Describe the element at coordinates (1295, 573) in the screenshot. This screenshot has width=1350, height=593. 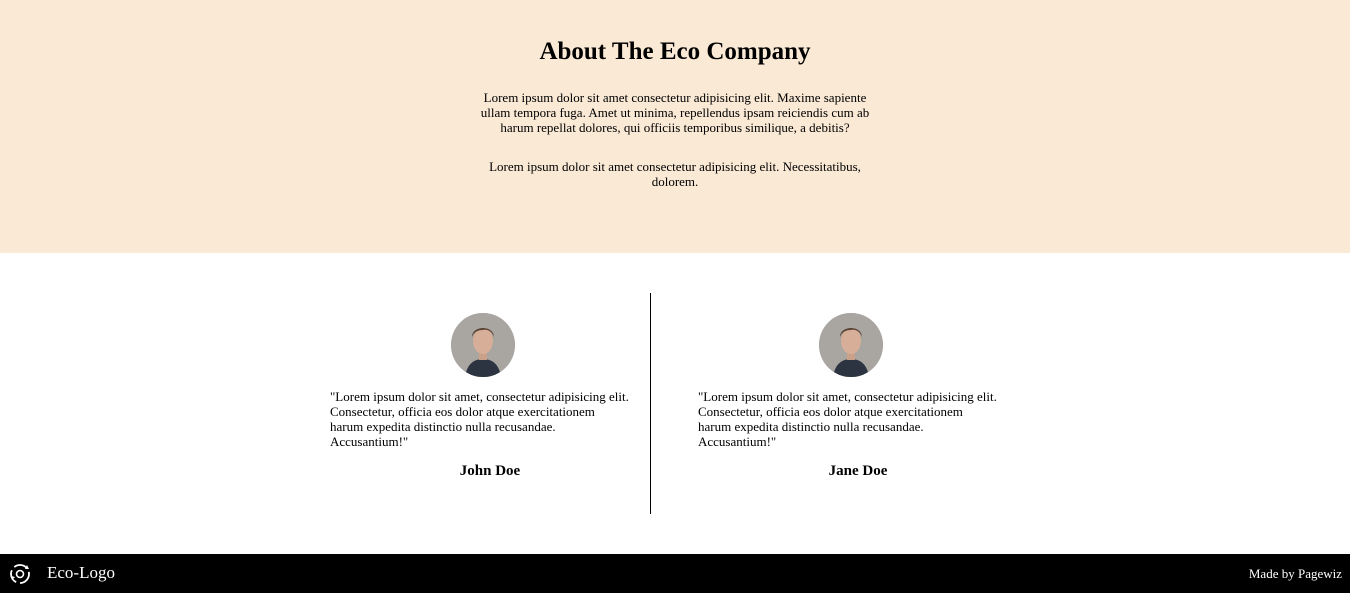
I see `made-by-credit: Made by Pagewiz` at that location.